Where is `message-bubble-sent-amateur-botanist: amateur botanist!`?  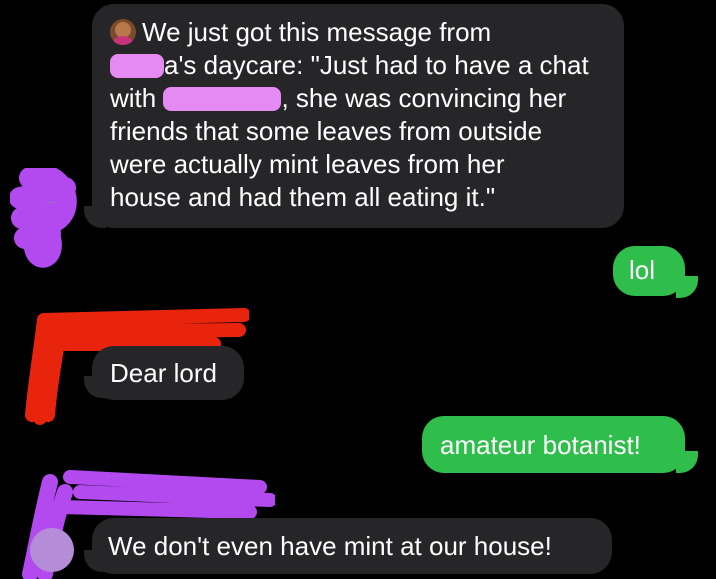 message-bubble-sent-amateur-botanist: amateur botanist! is located at coordinates (553, 444).